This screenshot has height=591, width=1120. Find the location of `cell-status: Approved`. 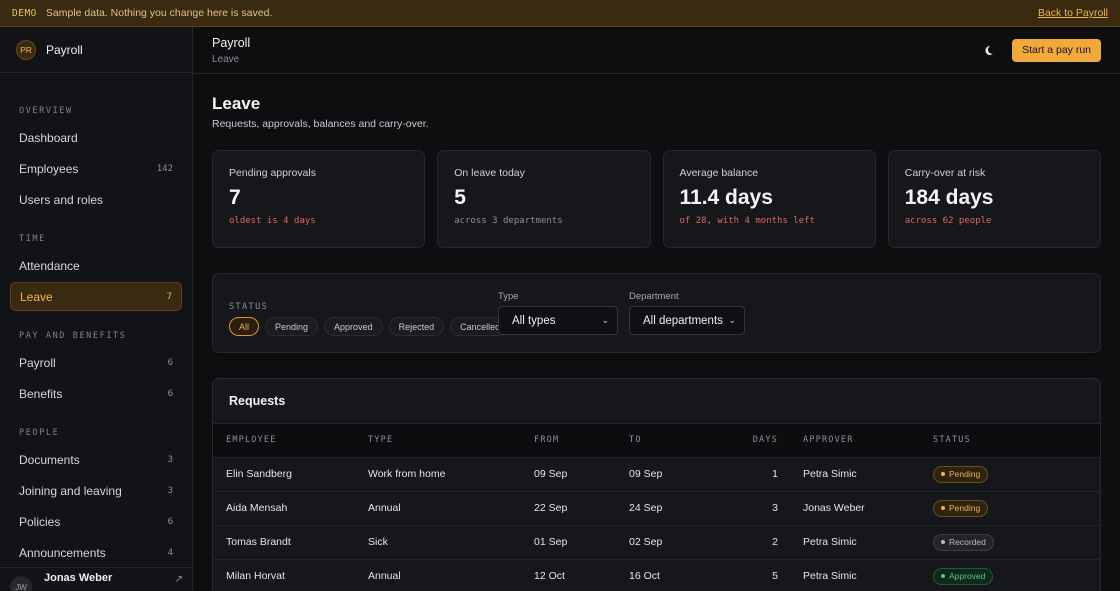

cell-status: Approved is located at coordinates (1016, 574).